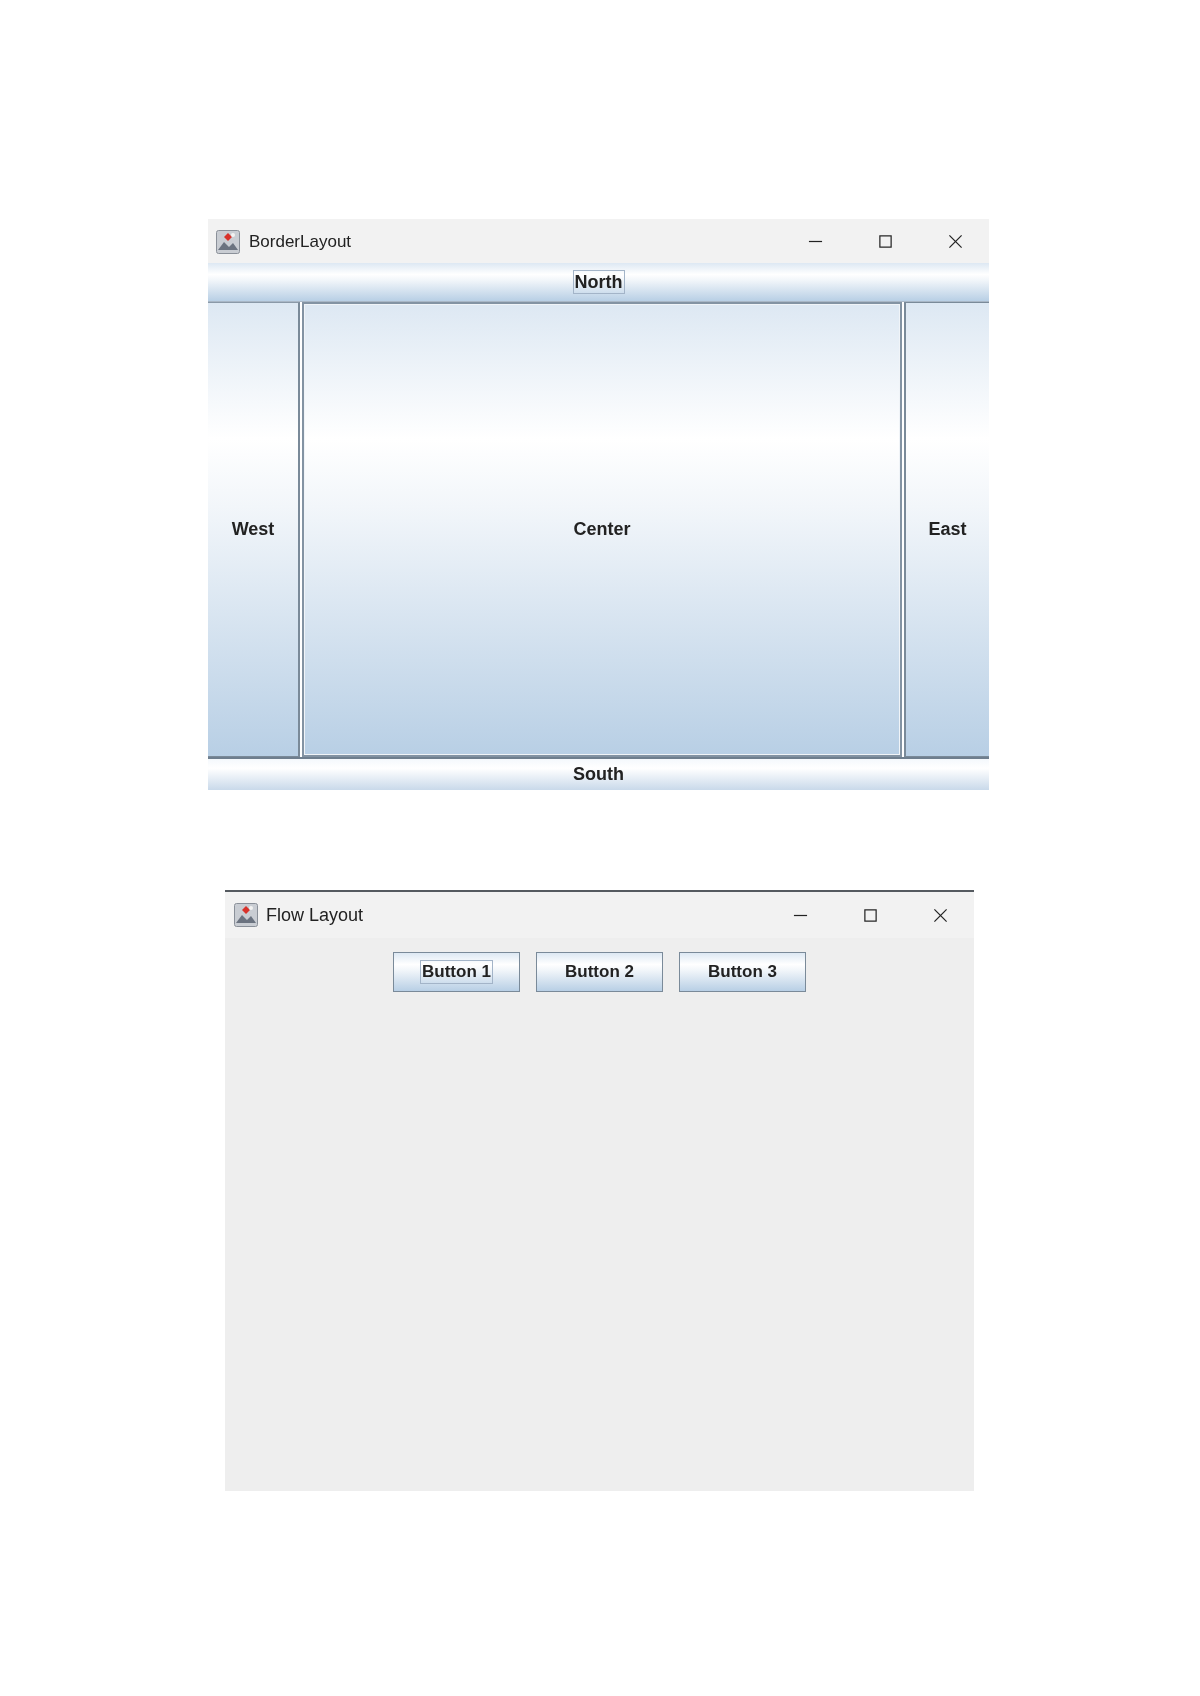 The image size is (1200, 1696). Describe the element at coordinates (598, 773) in the screenshot. I see `south-button: South` at that location.